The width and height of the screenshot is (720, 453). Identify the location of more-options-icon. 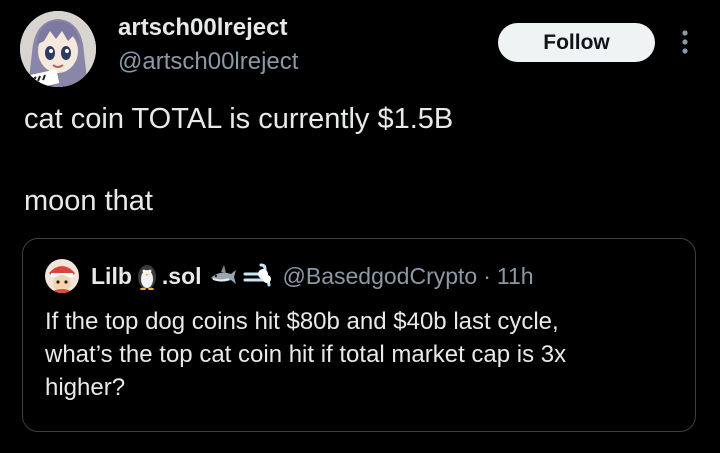
(685, 42).